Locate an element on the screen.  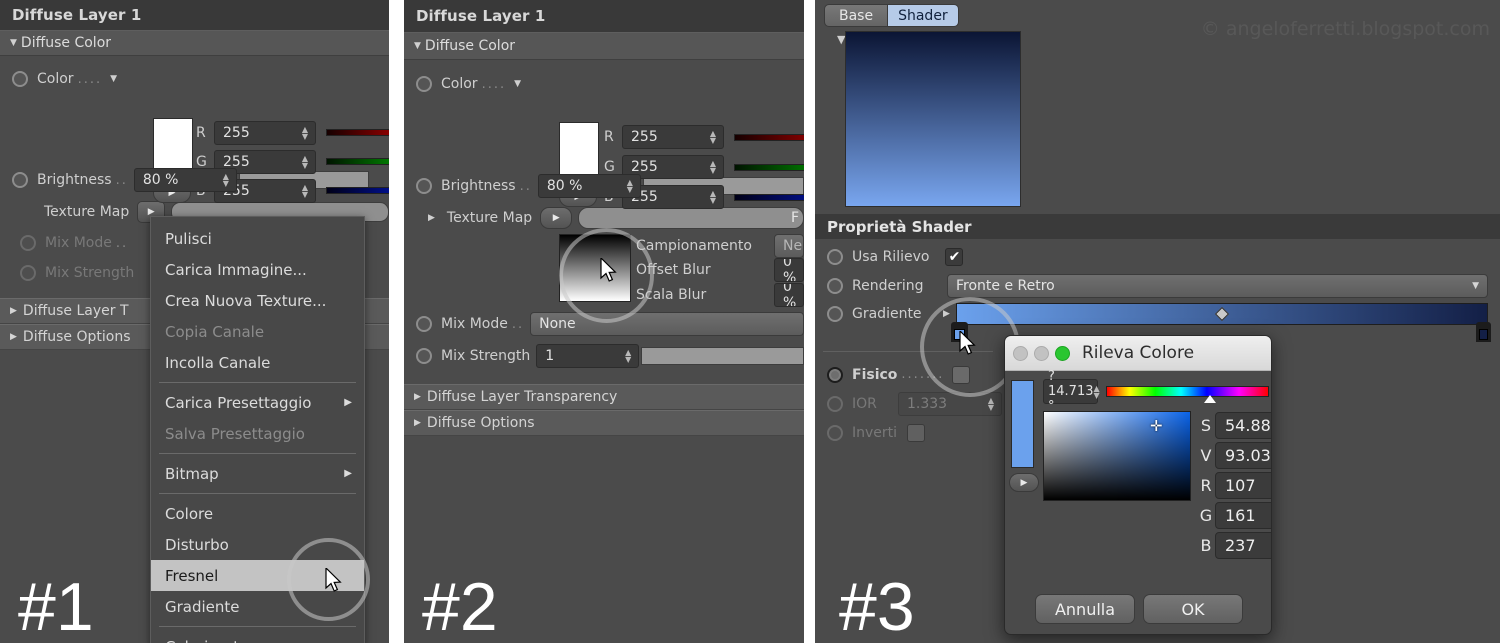
menu-item-colore: Colore is located at coordinates (257, 513).